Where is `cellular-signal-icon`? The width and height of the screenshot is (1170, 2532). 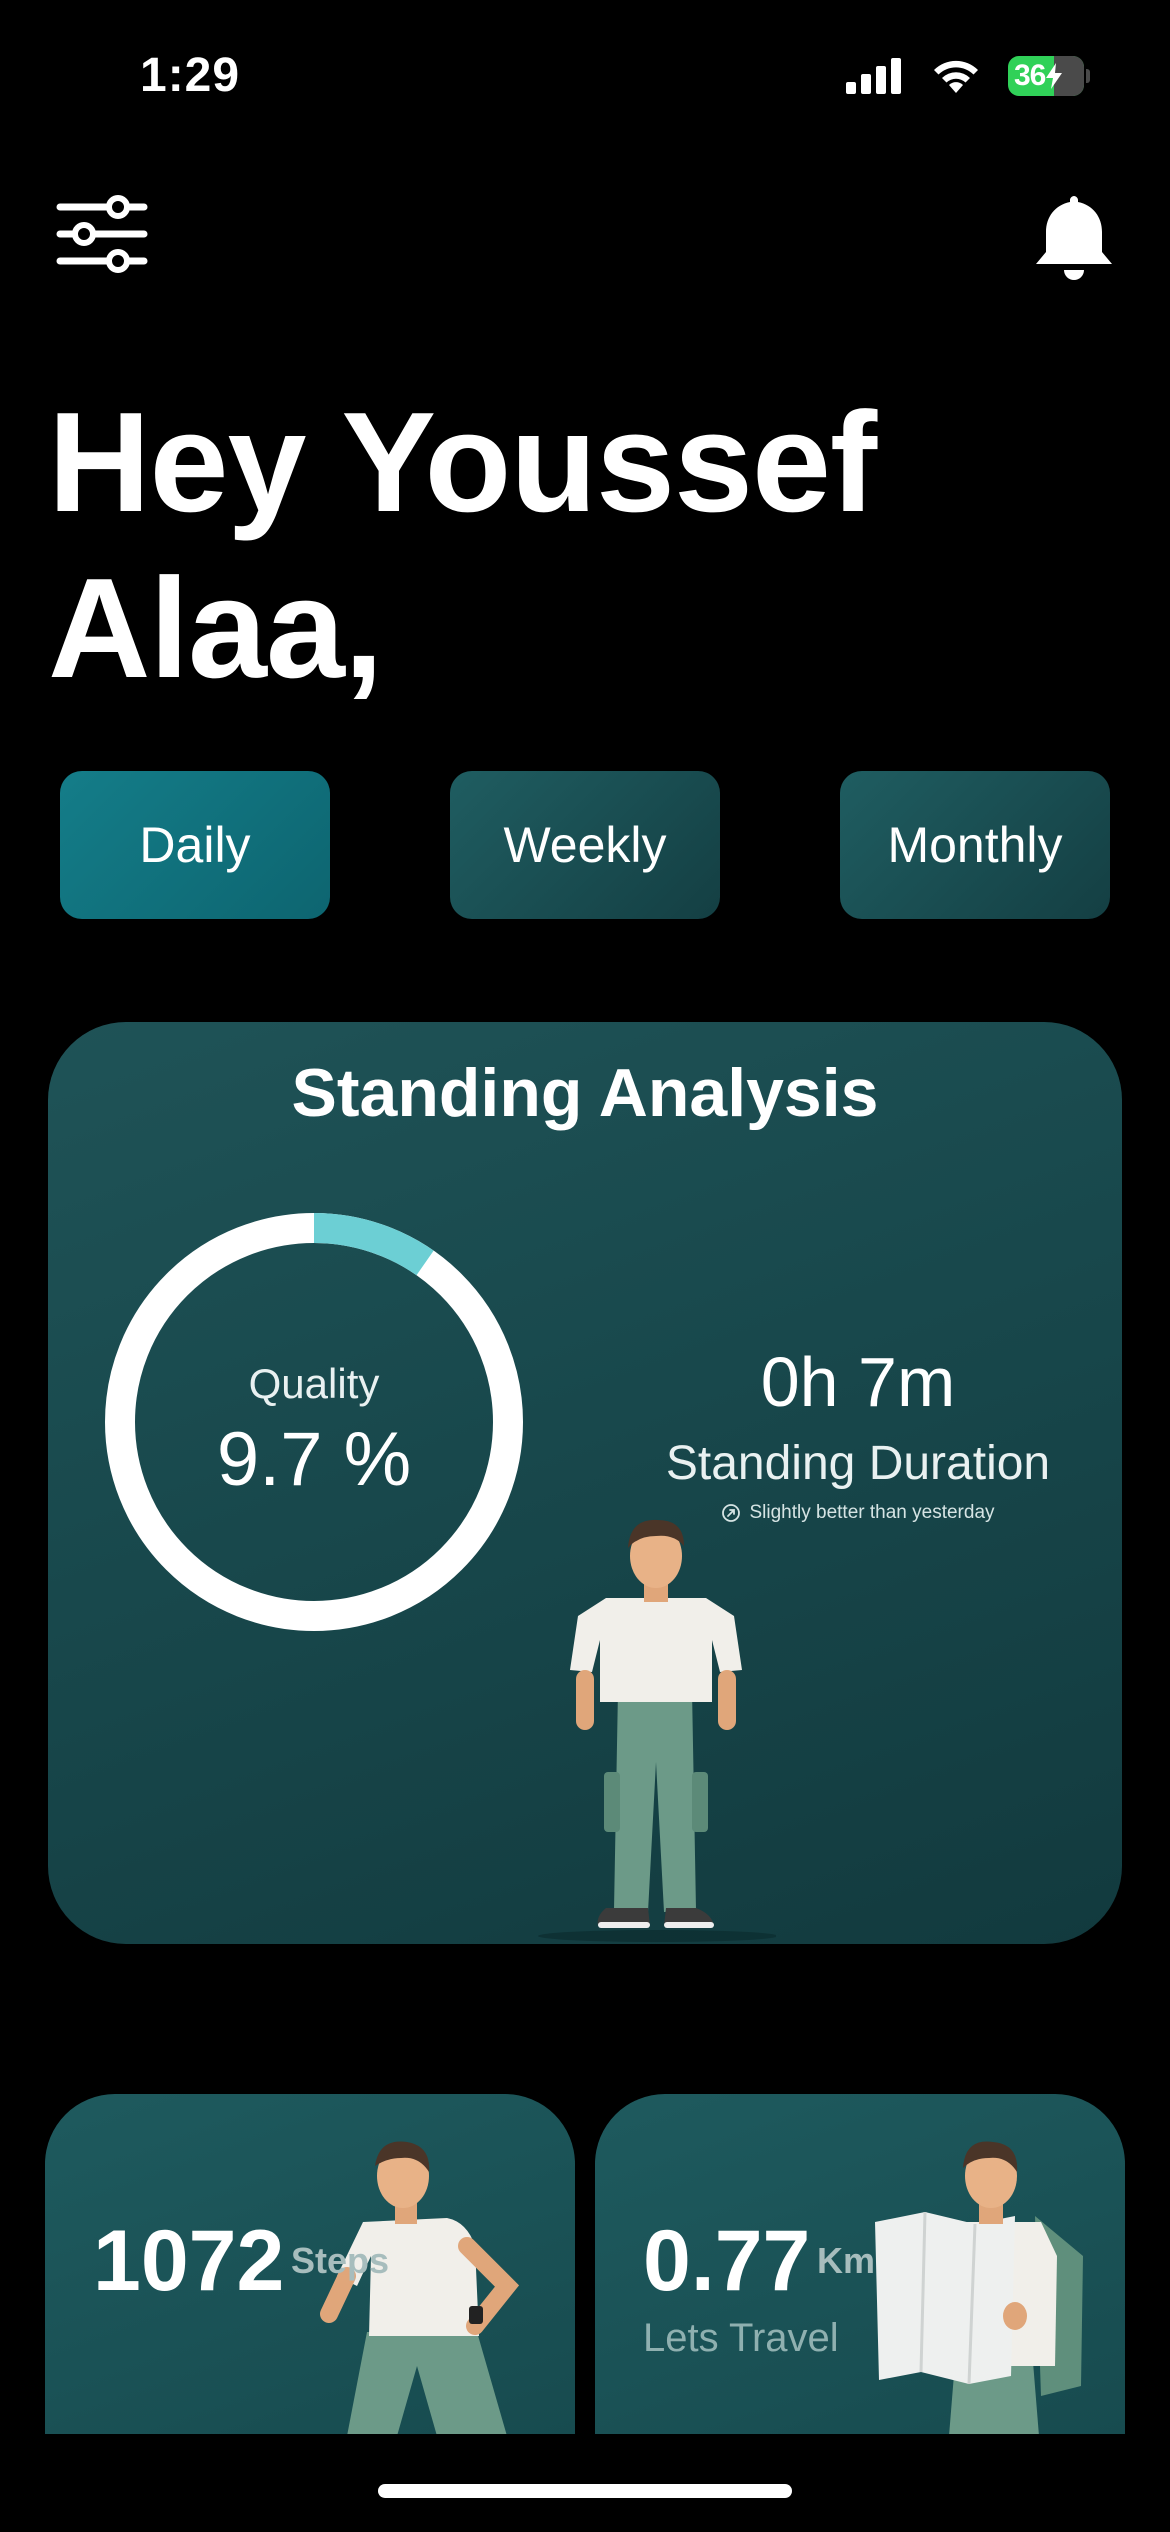 cellular-signal-icon is located at coordinates (873, 76).